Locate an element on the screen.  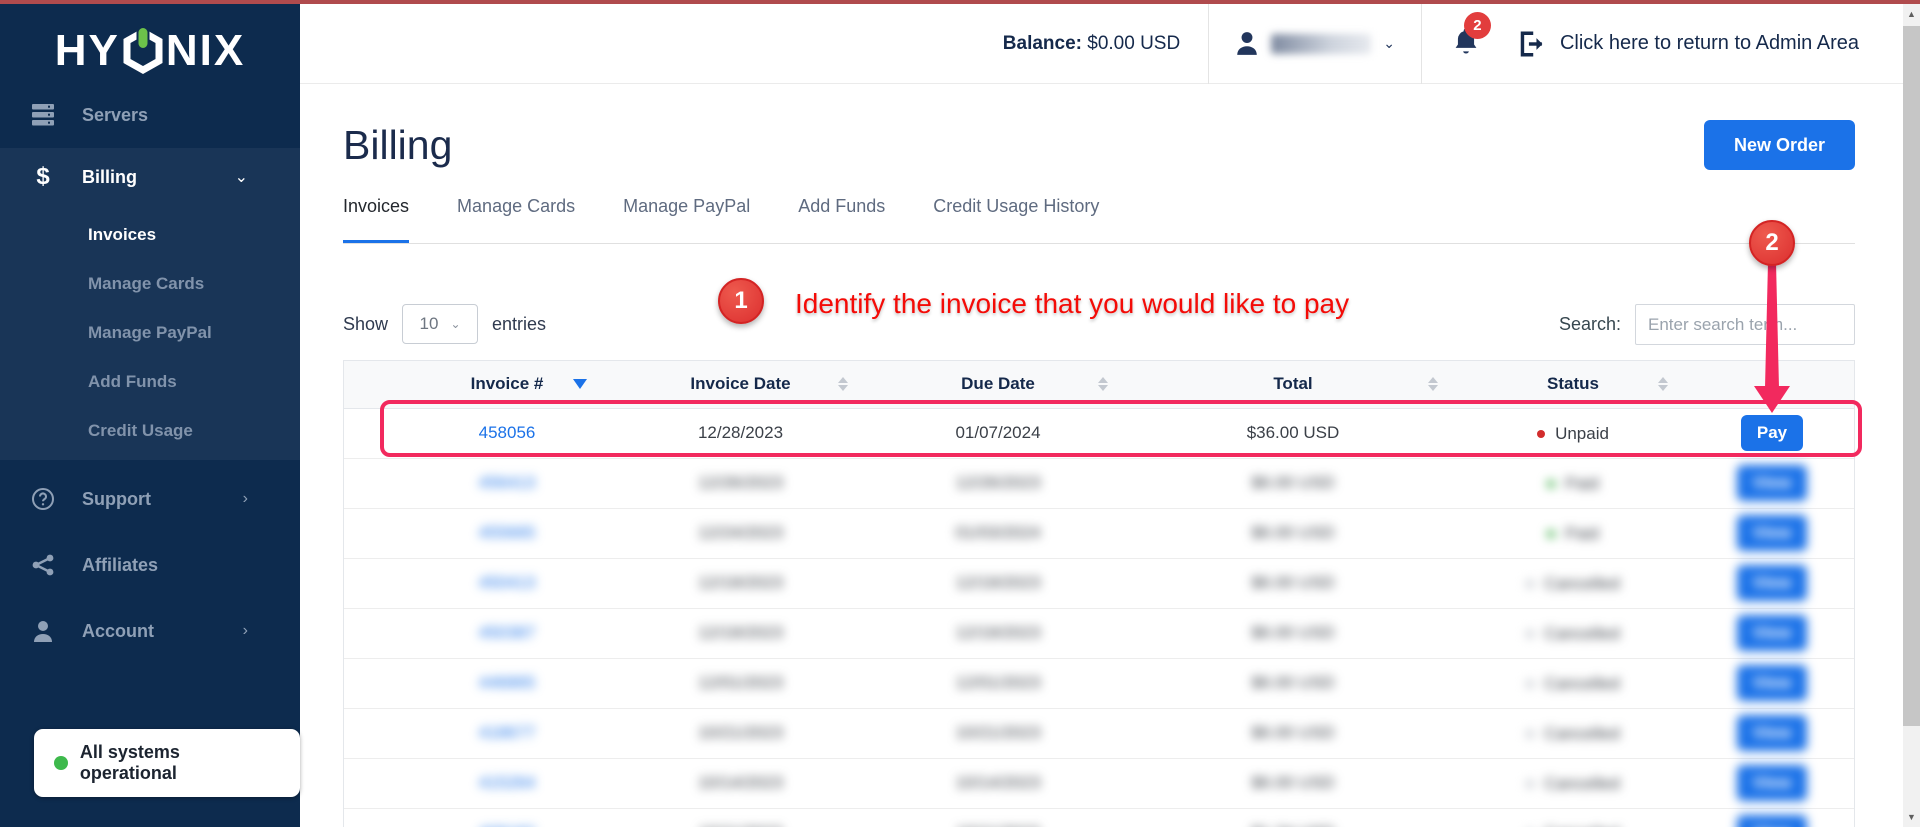
invoice-date-cell: 12/01/2023 is located at coordinates (740, 682).